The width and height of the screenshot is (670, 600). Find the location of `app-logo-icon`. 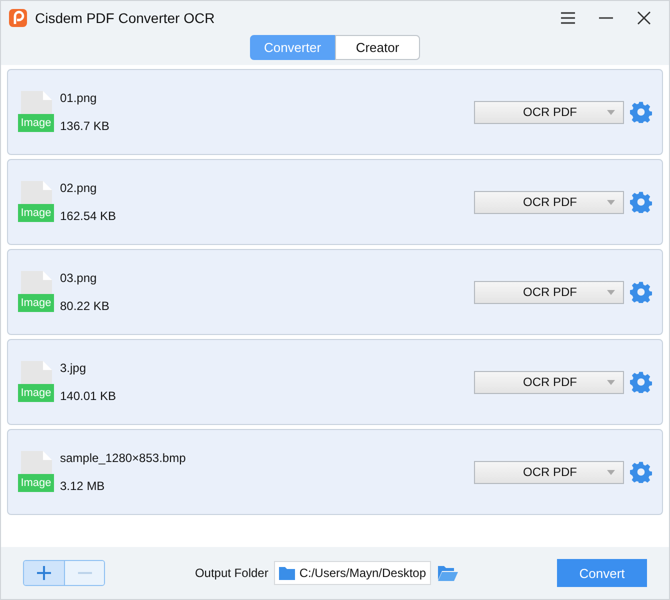

app-logo-icon is located at coordinates (18, 18).